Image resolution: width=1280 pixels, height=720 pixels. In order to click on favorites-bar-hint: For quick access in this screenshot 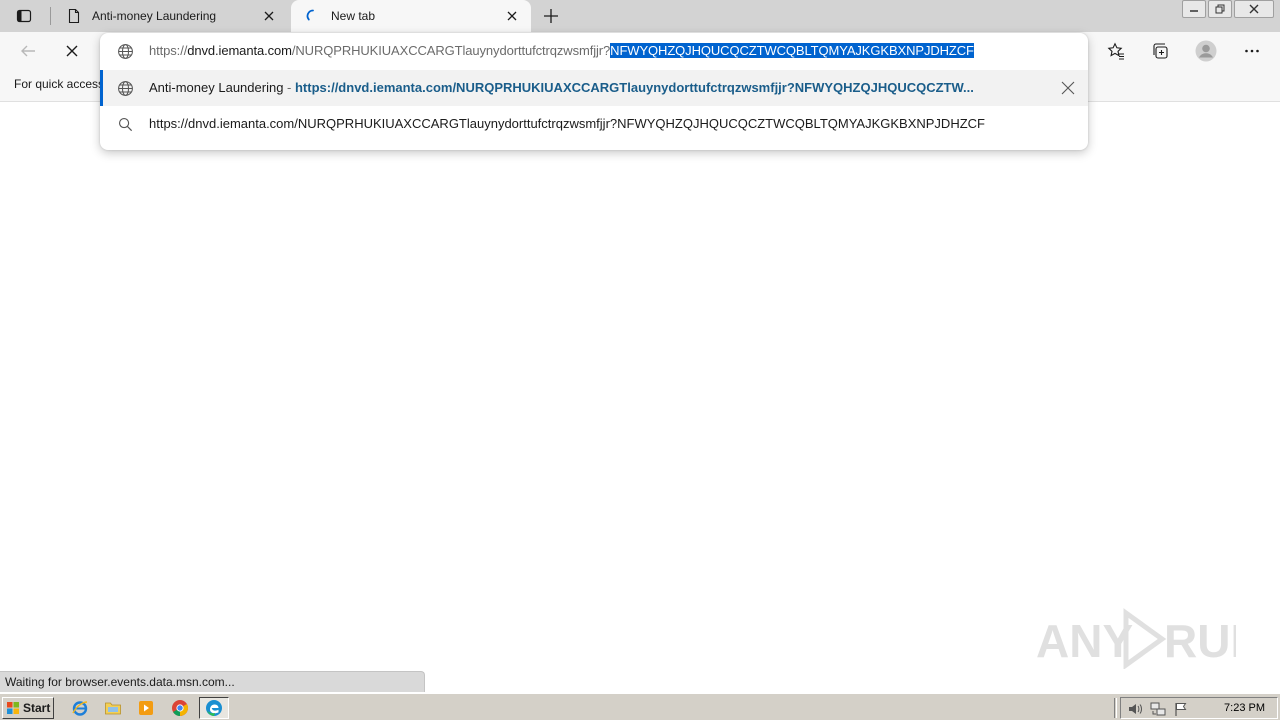, I will do `click(59, 84)`.